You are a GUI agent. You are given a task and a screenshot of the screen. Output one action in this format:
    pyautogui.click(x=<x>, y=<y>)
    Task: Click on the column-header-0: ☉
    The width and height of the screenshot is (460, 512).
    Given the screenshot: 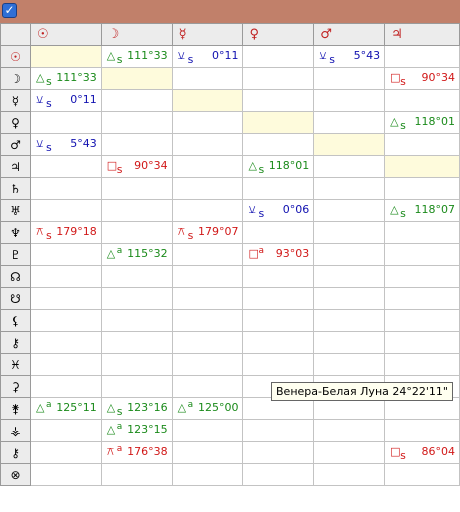 What is the action you would take?
    pyautogui.click(x=65, y=34)
    